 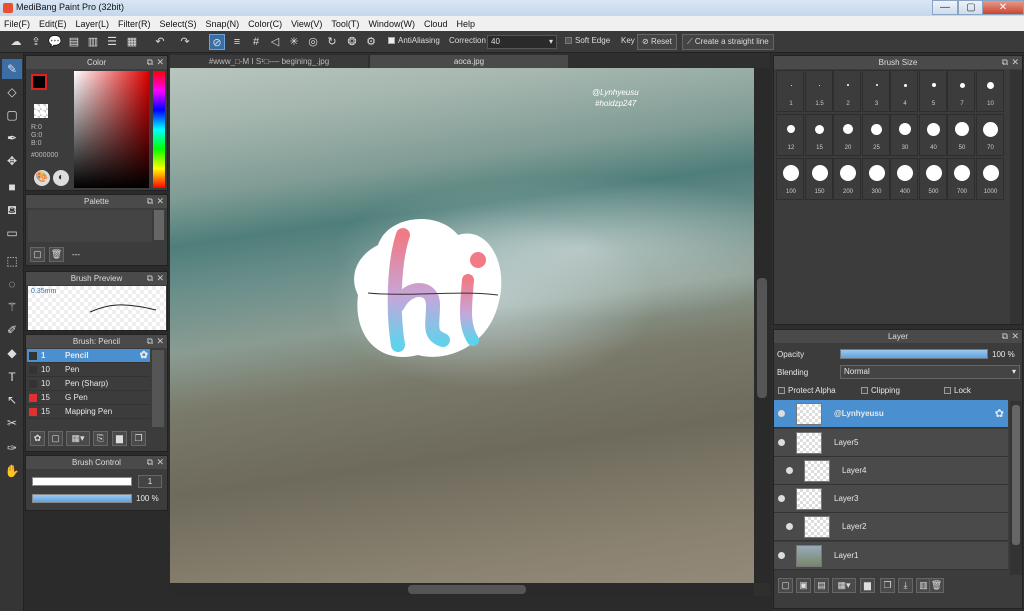 I want to click on layer-row: @Lynhyeusu ✿, so click(x=891, y=414).